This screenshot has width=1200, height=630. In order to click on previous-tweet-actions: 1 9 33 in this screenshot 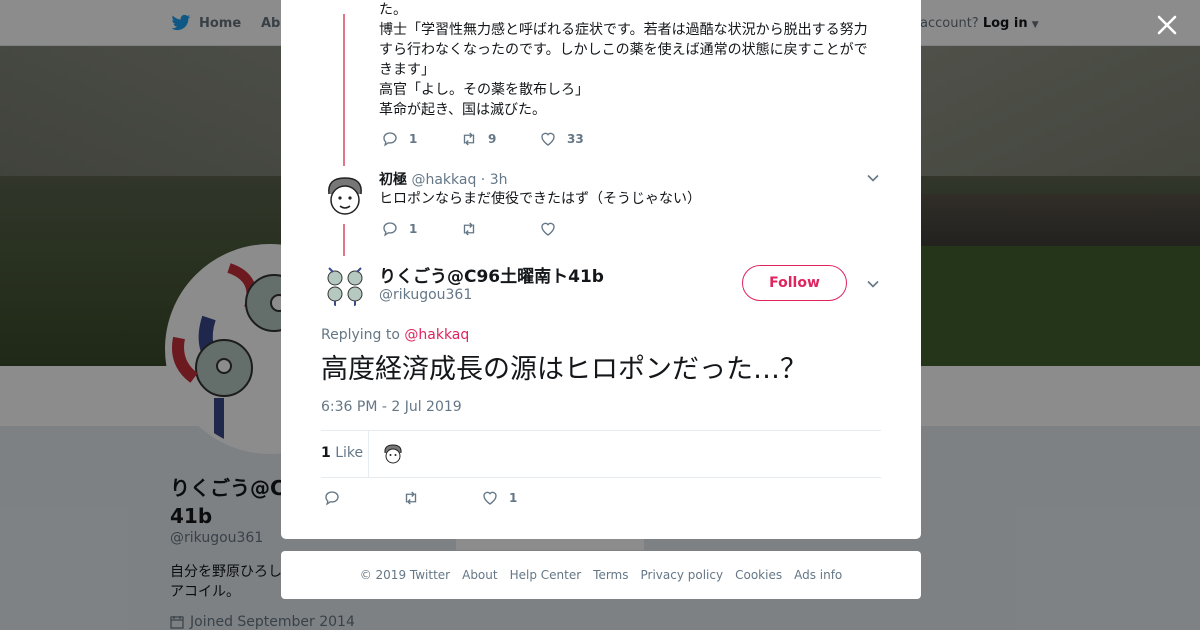, I will do `click(499, 139)`.